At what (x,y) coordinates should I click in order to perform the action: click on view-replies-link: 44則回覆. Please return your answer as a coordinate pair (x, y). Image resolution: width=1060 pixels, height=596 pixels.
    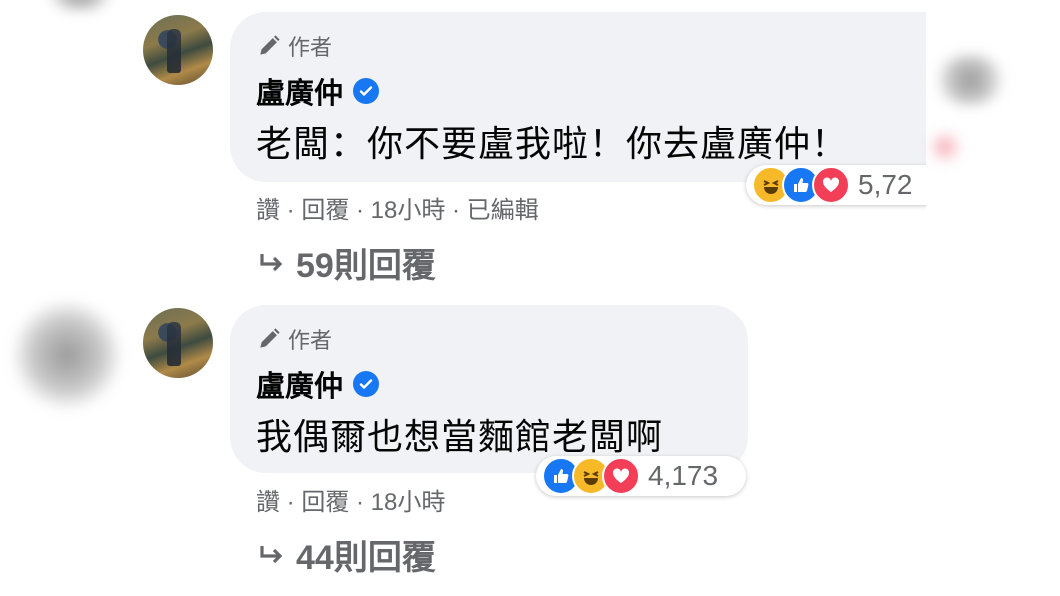
    Looking at the image, I should click on (346, 554).